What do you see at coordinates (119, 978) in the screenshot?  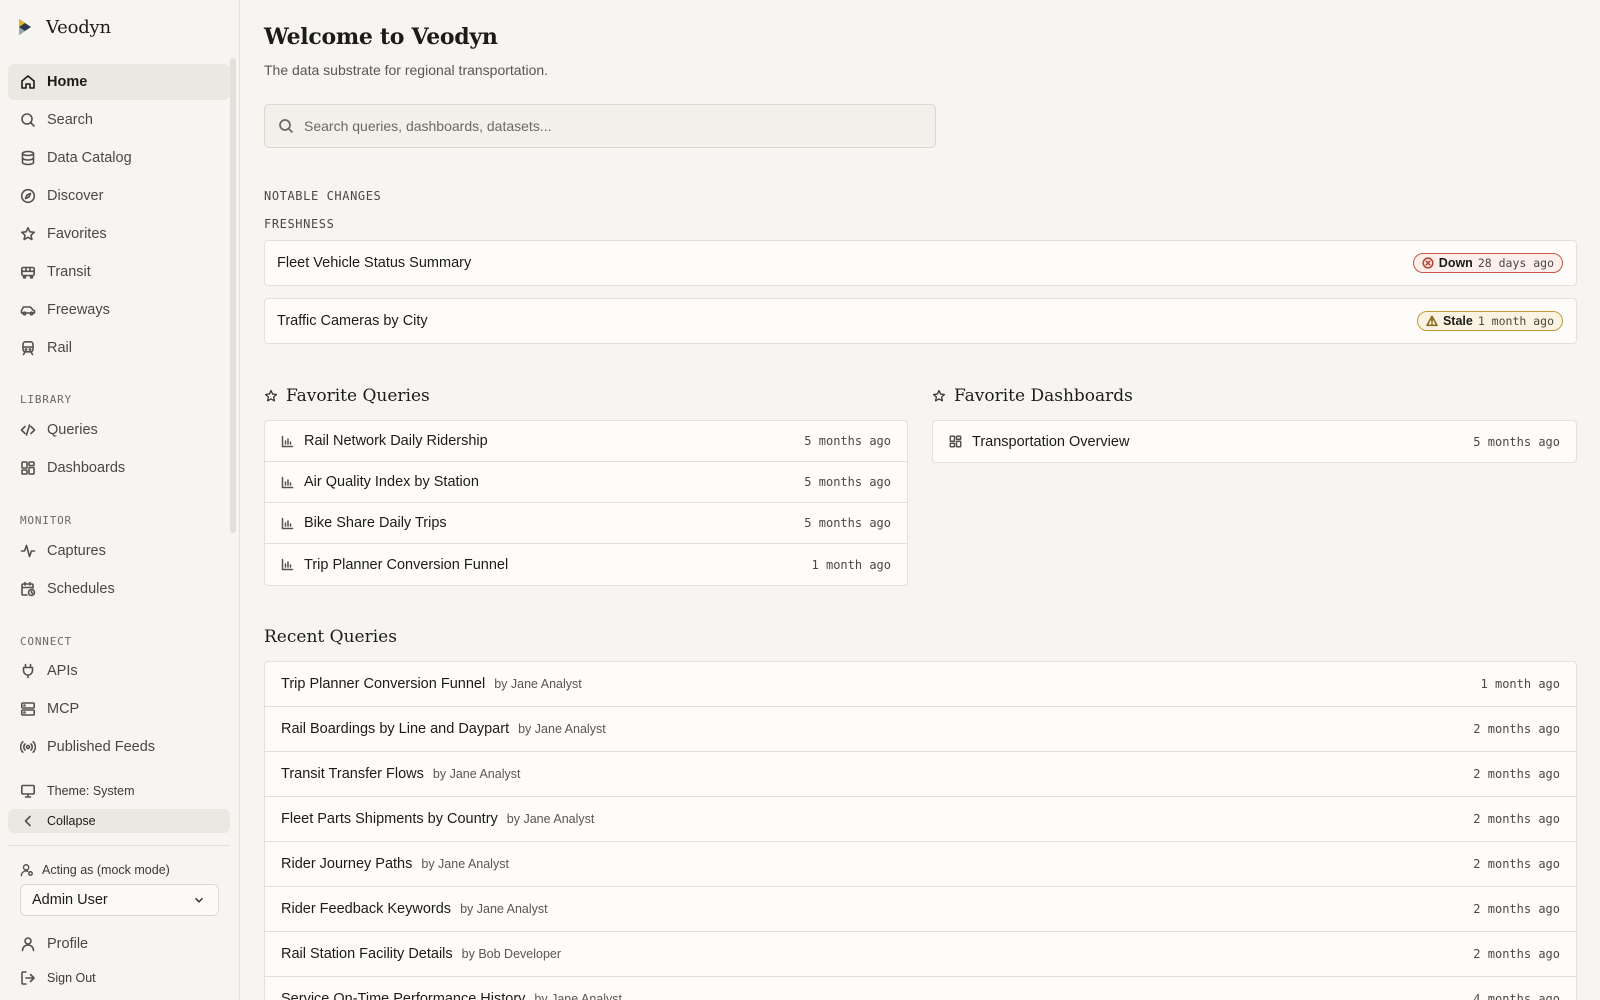 I see `sign-out-button: Sign Out` at bounding box center [119, 978].